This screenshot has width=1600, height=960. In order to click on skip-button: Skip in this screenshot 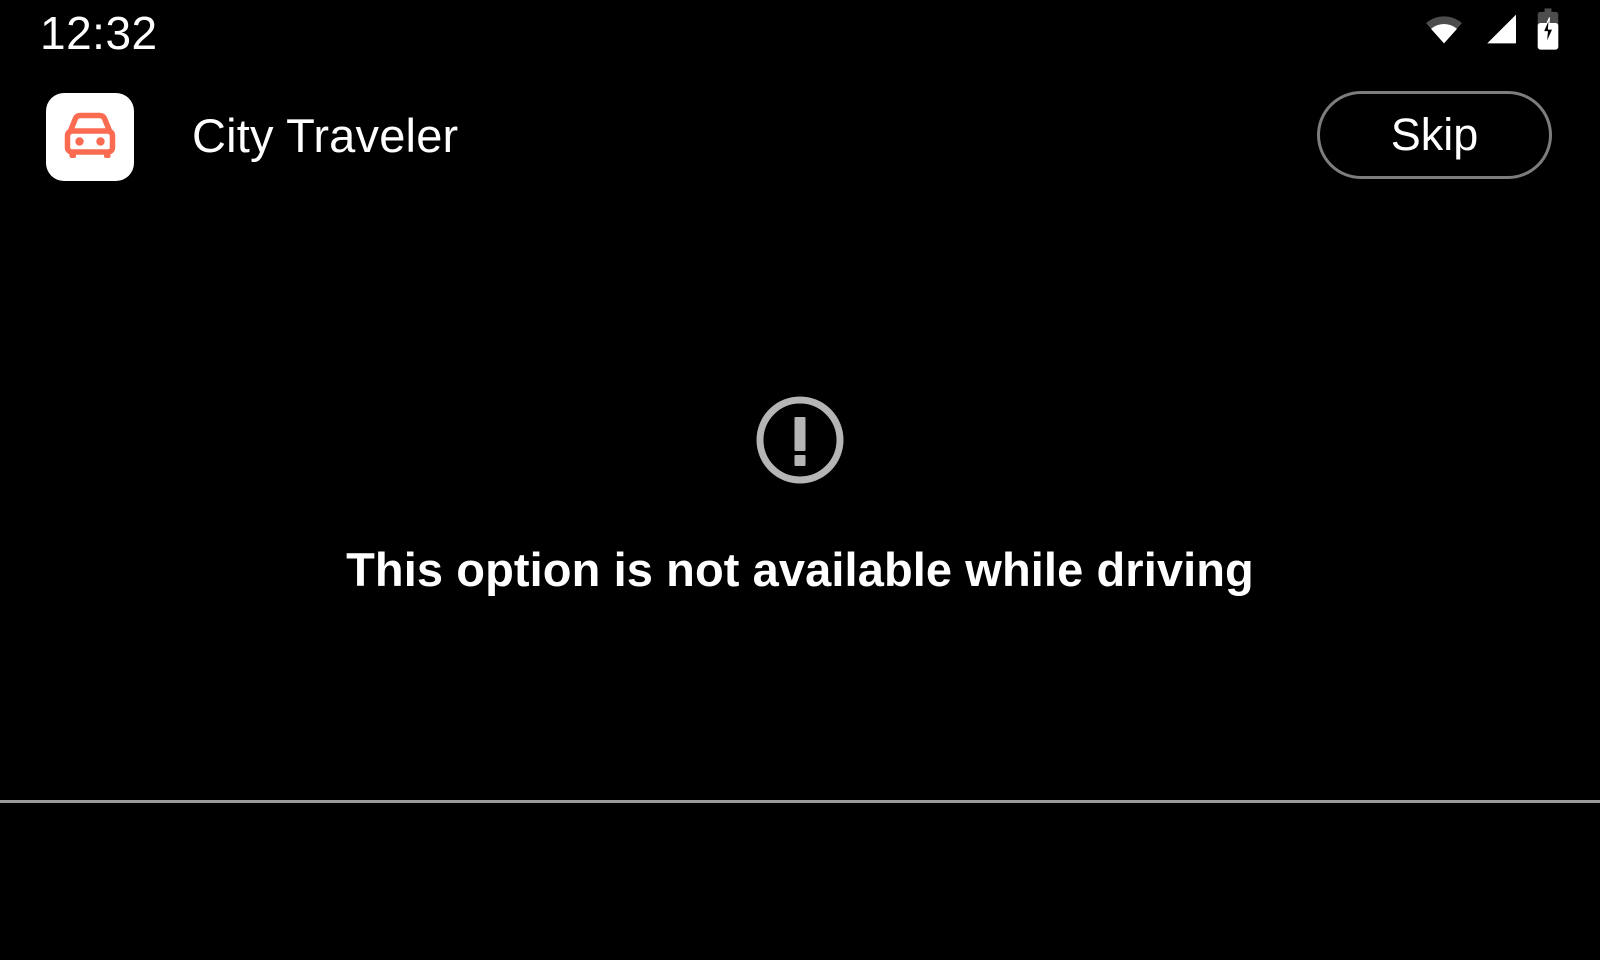, I will do `click(1434, 135)`.